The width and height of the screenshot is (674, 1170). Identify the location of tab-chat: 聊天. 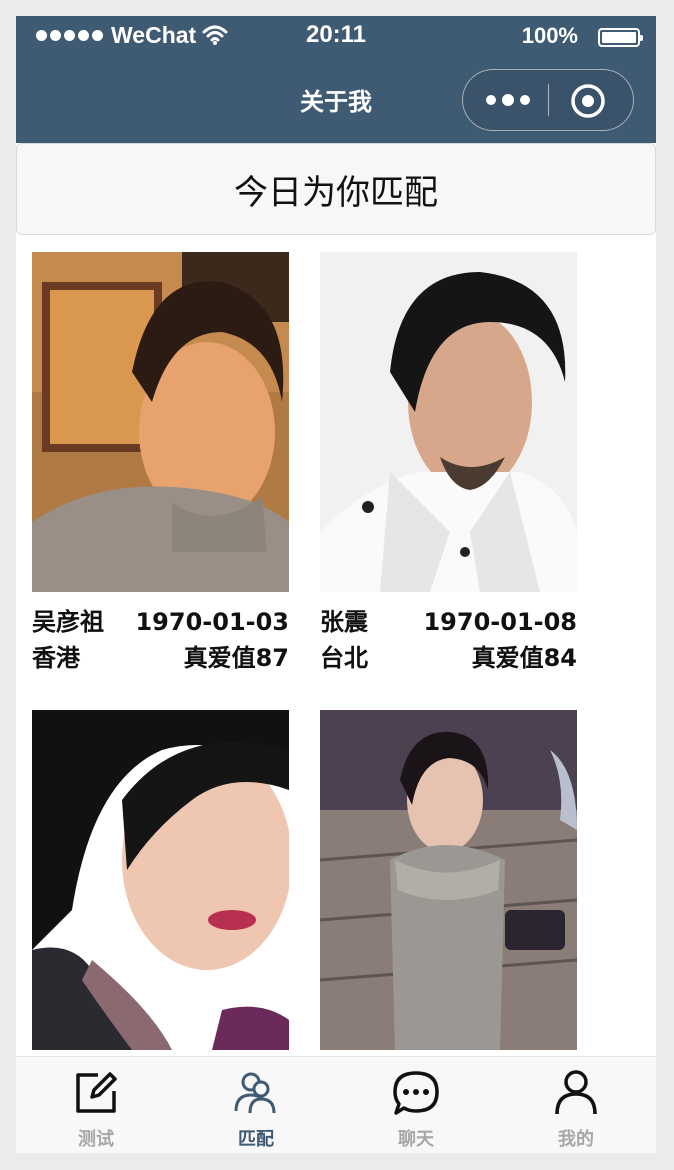
(416, 1105).